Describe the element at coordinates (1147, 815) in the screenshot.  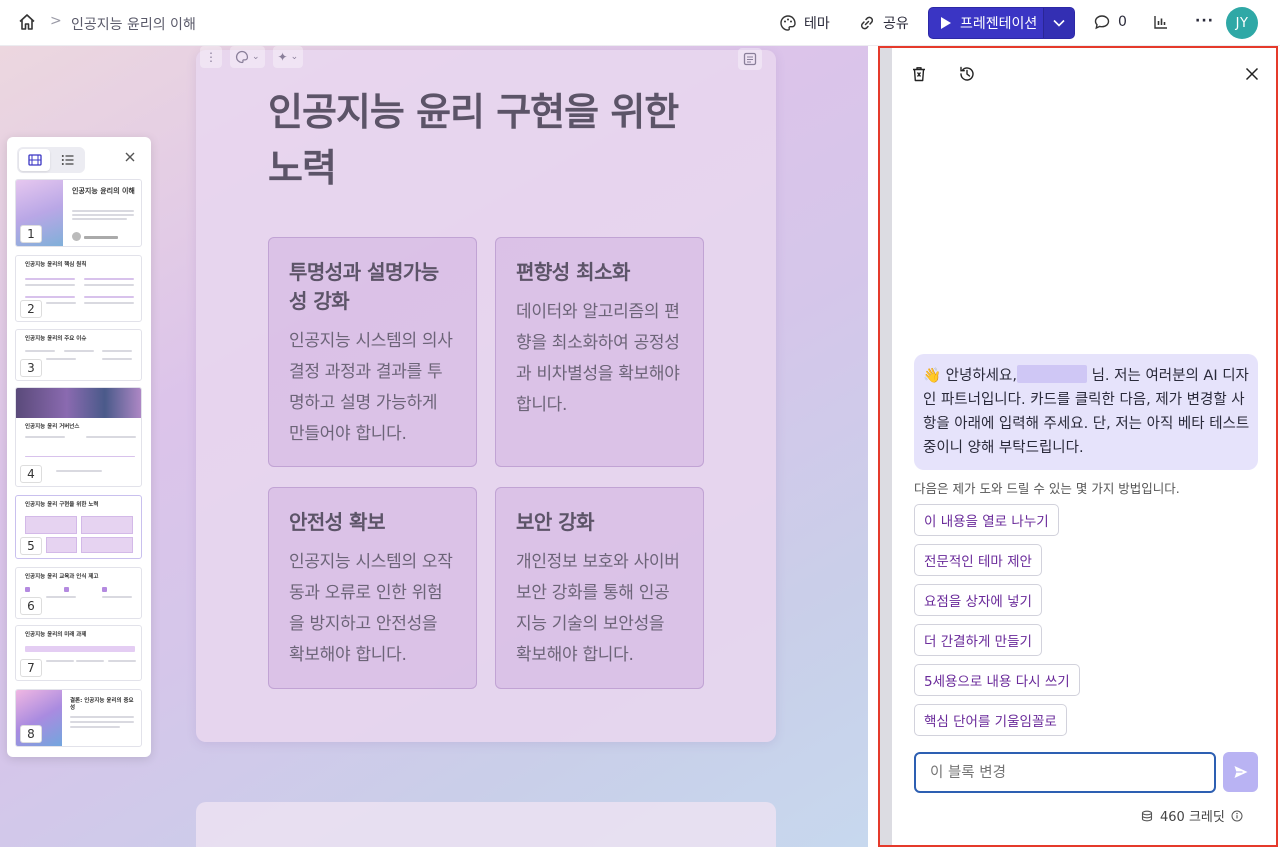
I see `coins-icon` at that location.